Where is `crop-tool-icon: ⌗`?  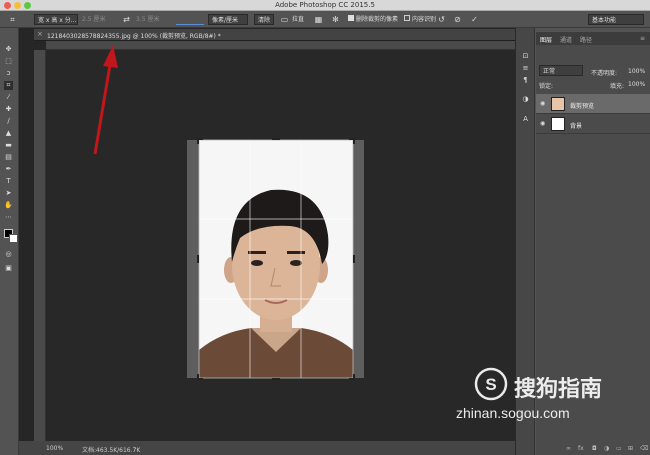
crop-tool-icon: ⌗ is located at coordinates (8, 85).